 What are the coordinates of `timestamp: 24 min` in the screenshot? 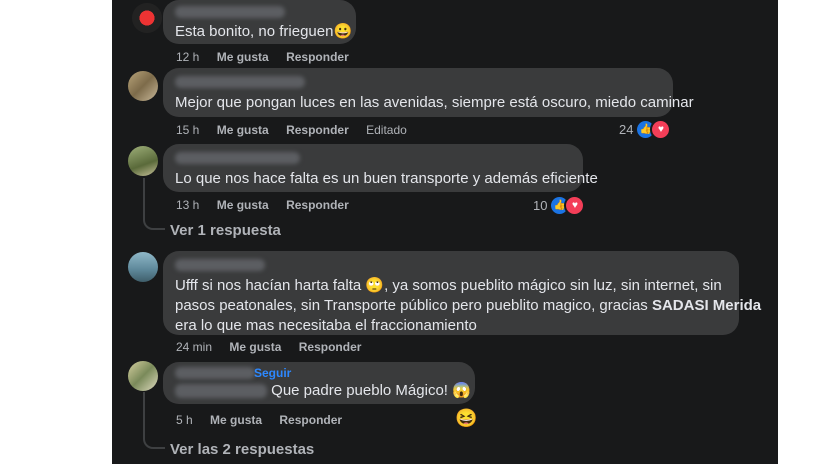 It's located at (194, 347).